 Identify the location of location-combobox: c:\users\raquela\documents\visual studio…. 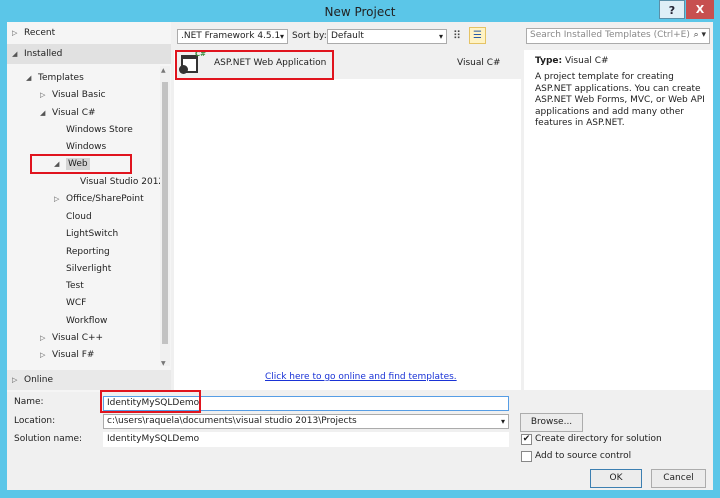
(306, 421).